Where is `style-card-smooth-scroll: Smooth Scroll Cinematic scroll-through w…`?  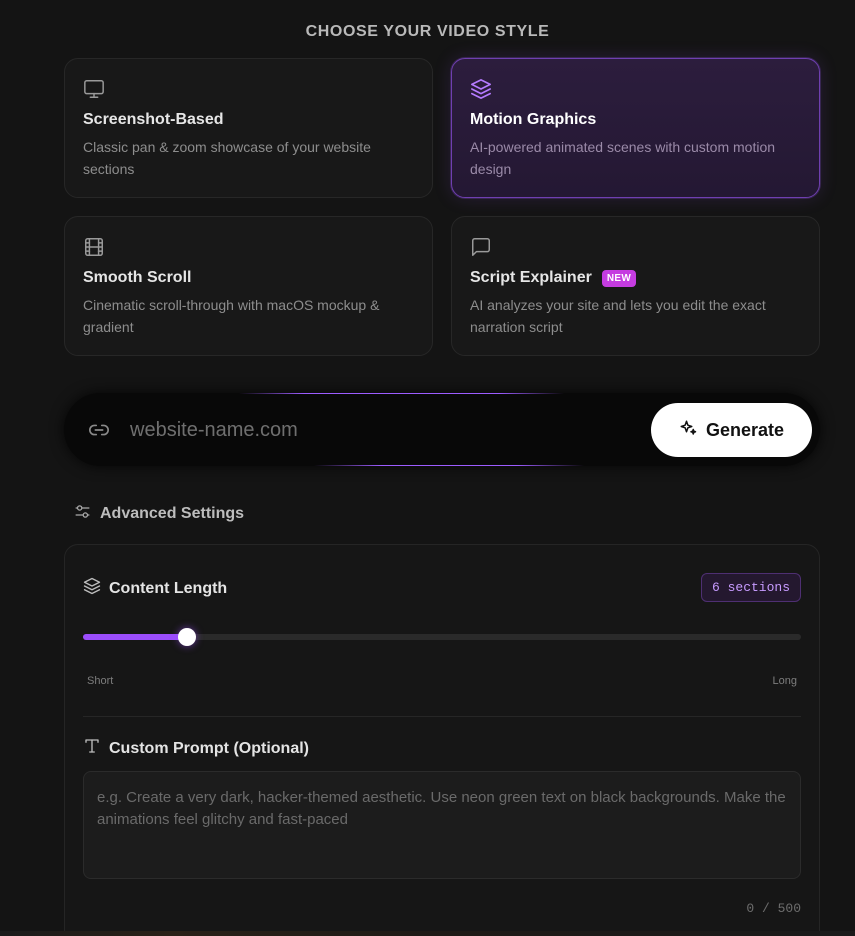 style-card-smooth-scroll: Smooth Scroll Cinematic scroll-through w… is located at coordinates (248, 286).